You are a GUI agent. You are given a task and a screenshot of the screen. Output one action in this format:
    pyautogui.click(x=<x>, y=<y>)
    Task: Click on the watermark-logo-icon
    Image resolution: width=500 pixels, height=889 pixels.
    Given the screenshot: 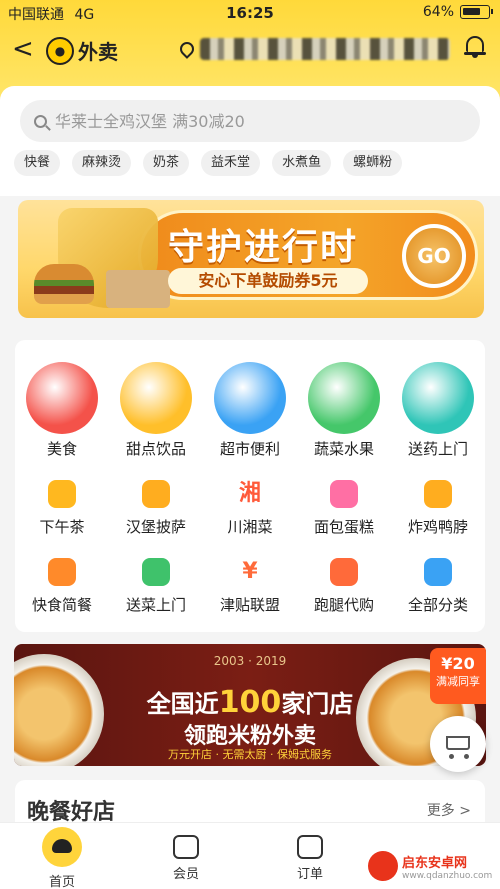 What is the action you would take?
    pyautogui.click(x=383, y=866)
    